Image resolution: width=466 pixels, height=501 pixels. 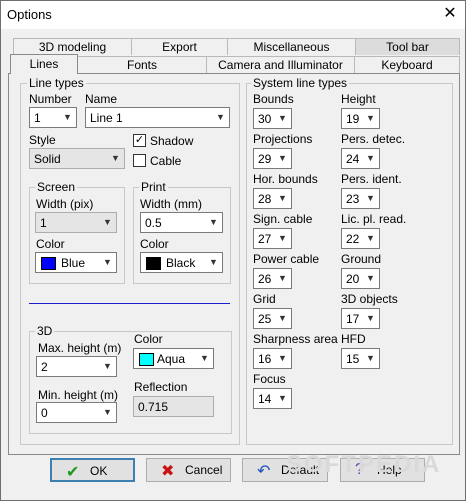 I want to click on checkmark-icon: ✔, so click(x=73, y=472).